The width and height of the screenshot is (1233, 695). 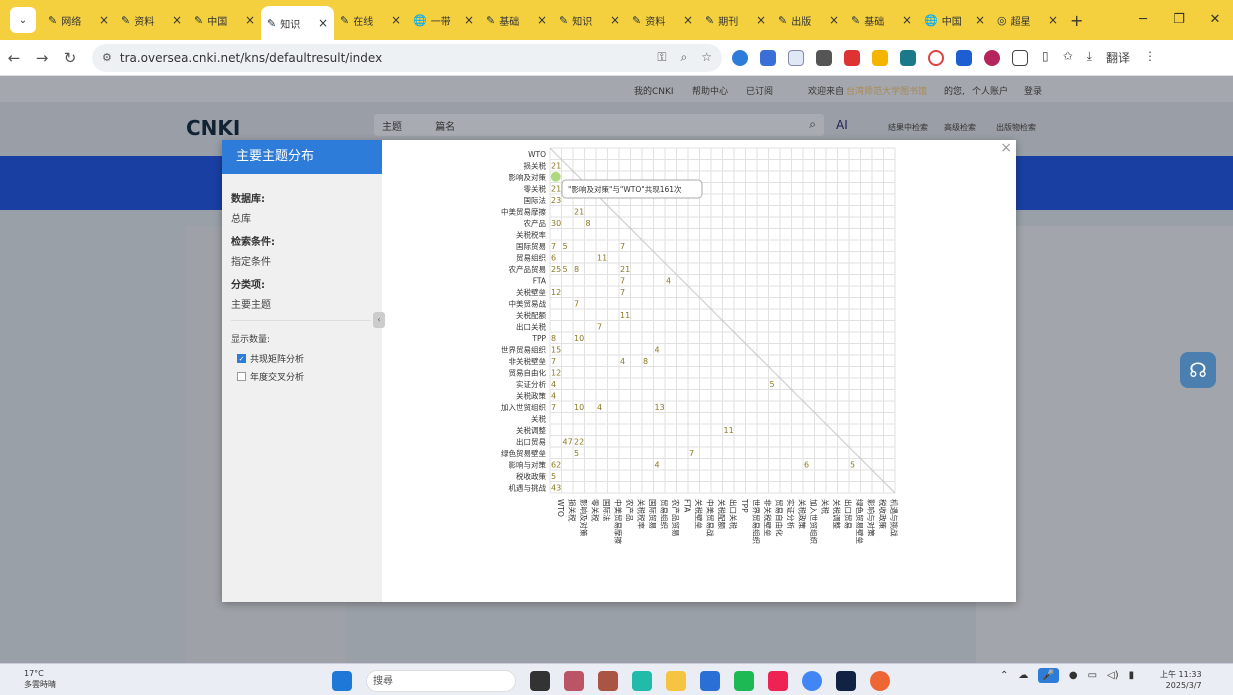 I want to click on weather-widget: 17°C 多雲時晴, so click(x=40, y=679).